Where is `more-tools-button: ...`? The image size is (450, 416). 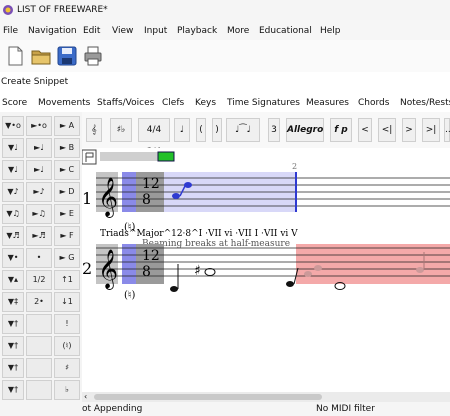 more-tools-button: ... is located at coordinates (447, 130).